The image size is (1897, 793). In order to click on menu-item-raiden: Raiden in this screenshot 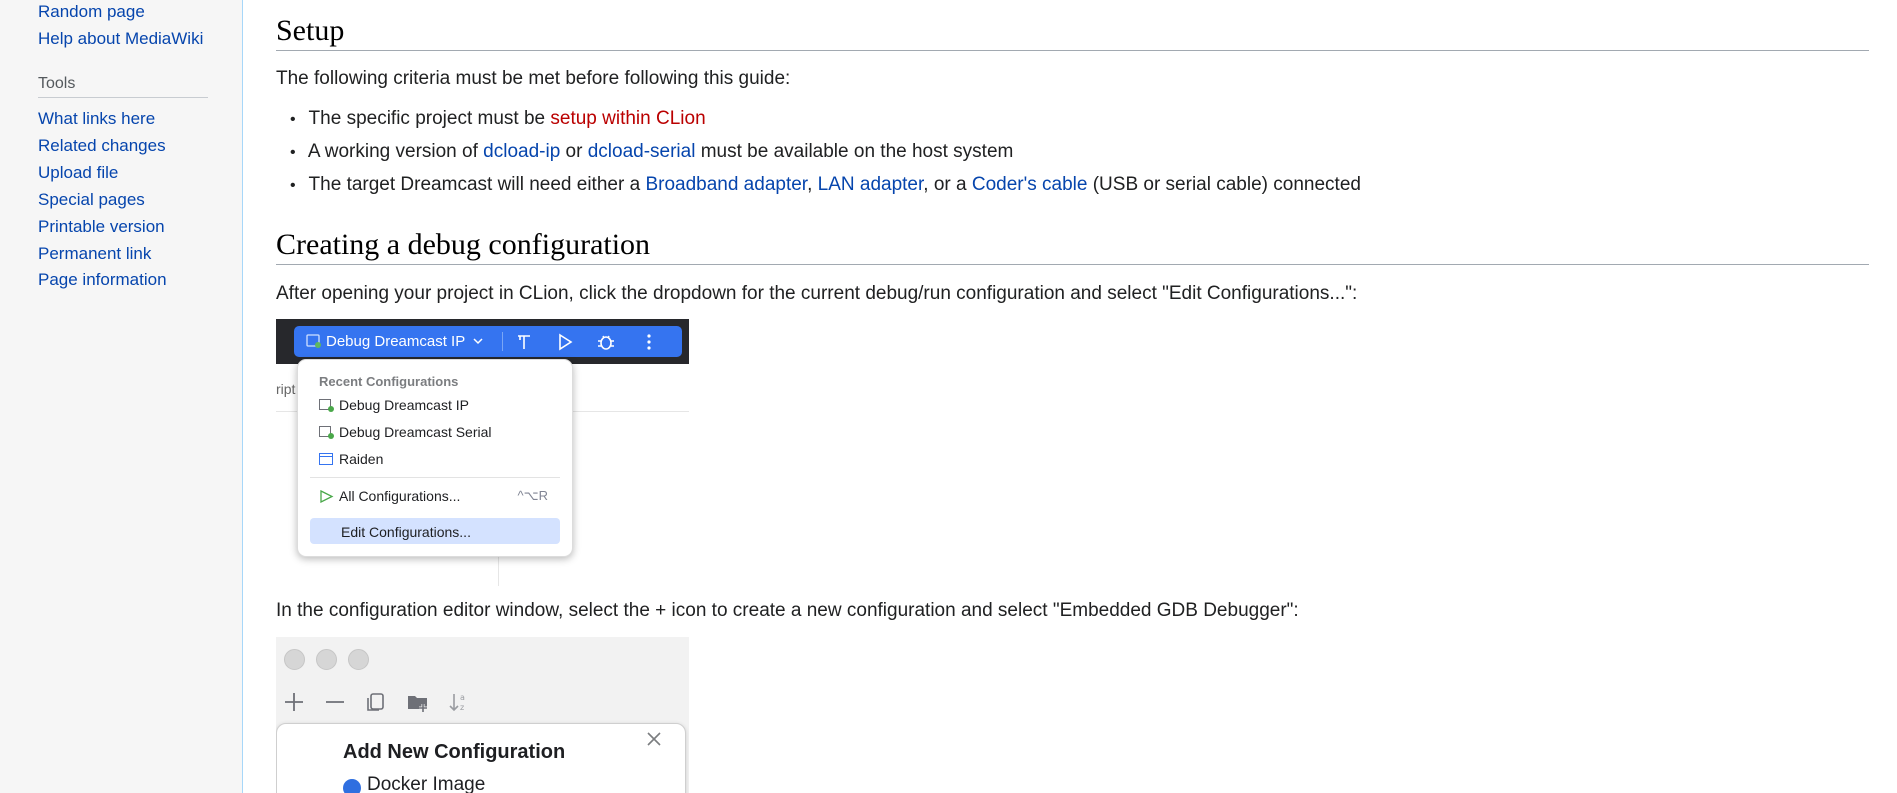, I will do `click(351, 459)`.